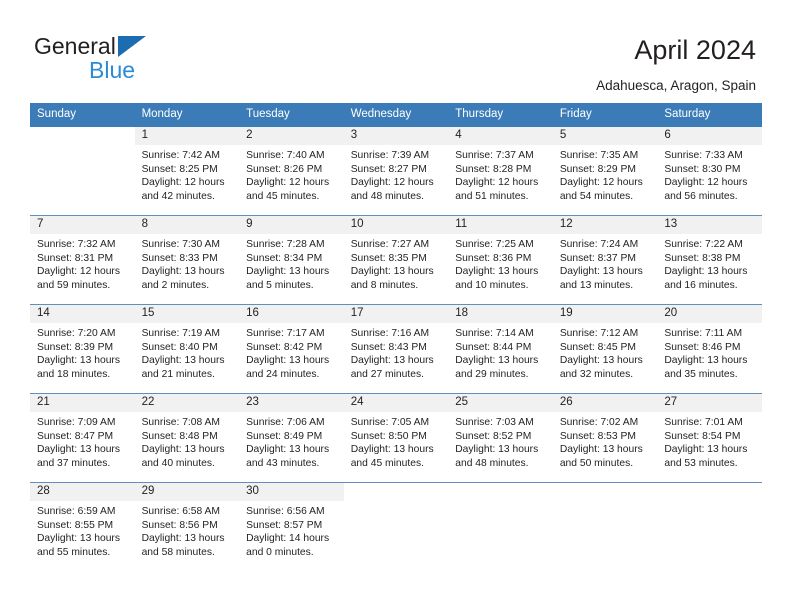  What do you see at coordinates (596, 285) in the screenshot?
I see `day-detail-line: and 13 minutes.` at bounding box center [596, 285].